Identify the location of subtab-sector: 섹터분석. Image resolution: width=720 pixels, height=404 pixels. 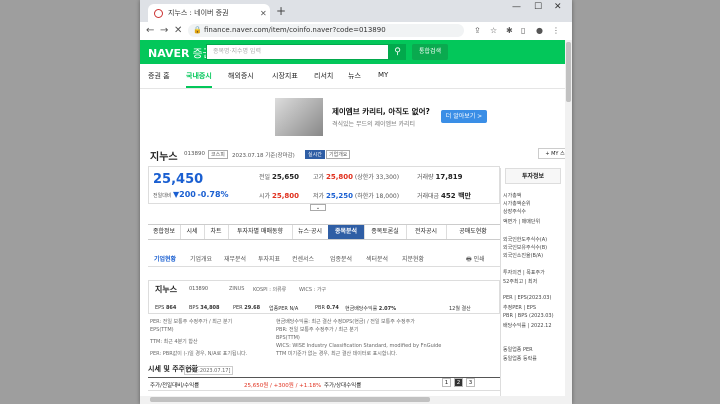
(377, 258).